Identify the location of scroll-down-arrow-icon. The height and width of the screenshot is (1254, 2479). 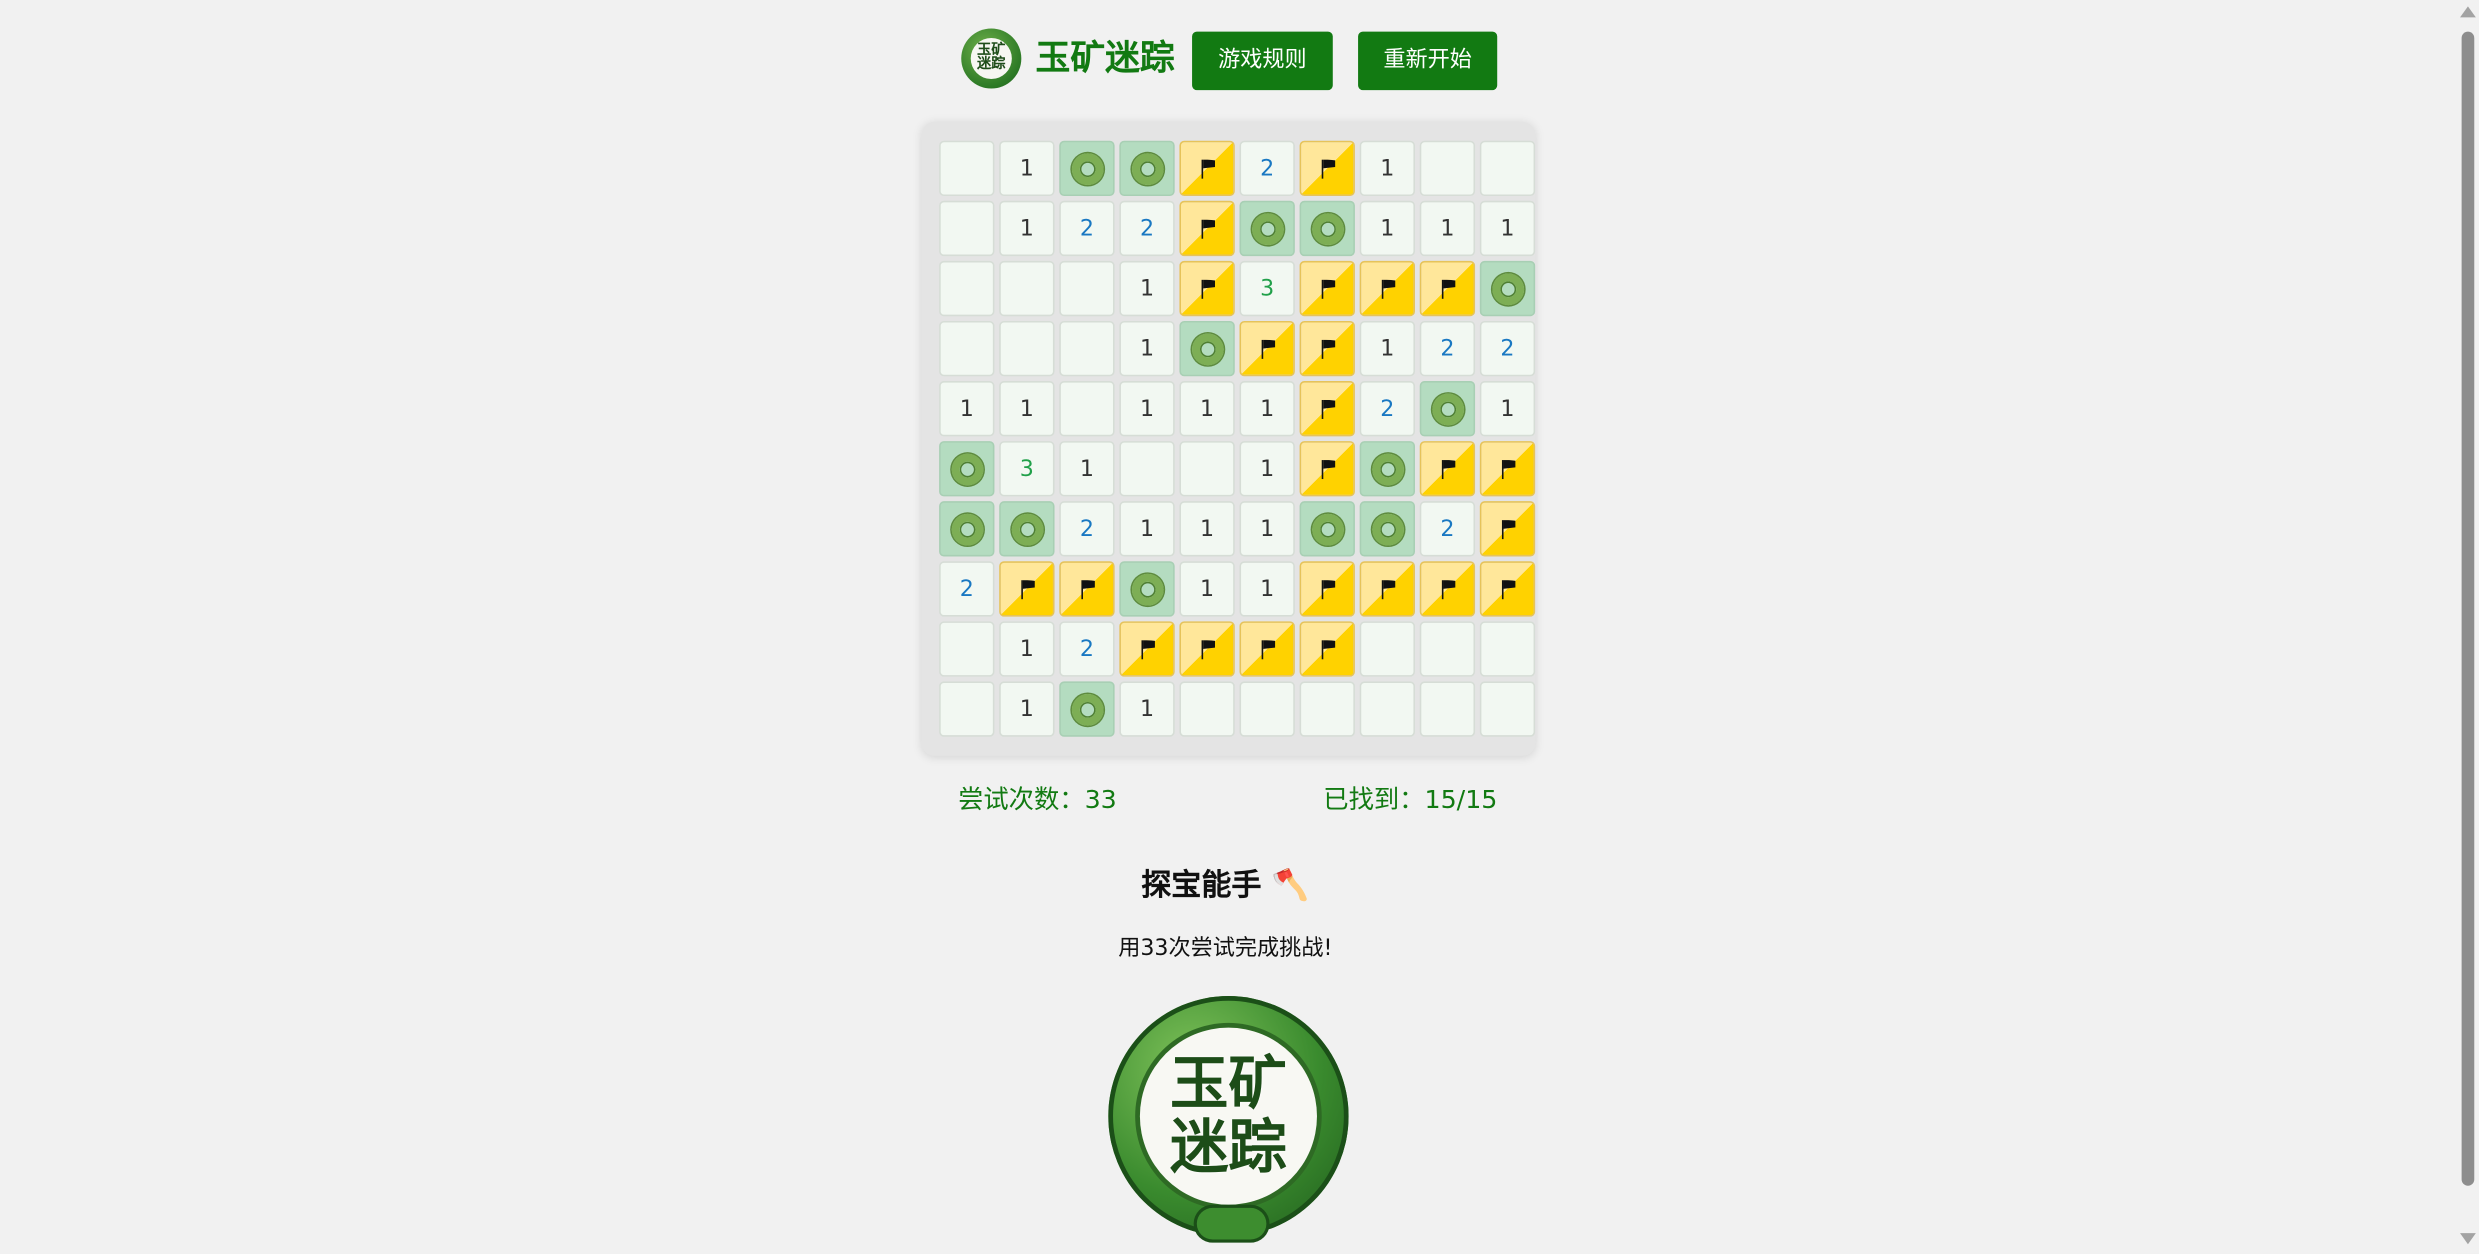
(2468, 1239).